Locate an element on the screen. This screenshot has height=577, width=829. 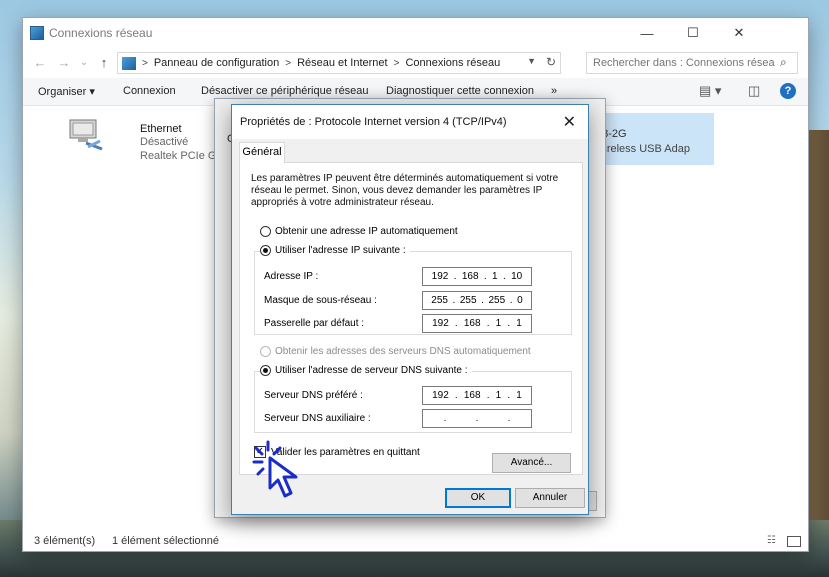
recent-locations-icon: ⌄ is located at coordinates (84, 63).